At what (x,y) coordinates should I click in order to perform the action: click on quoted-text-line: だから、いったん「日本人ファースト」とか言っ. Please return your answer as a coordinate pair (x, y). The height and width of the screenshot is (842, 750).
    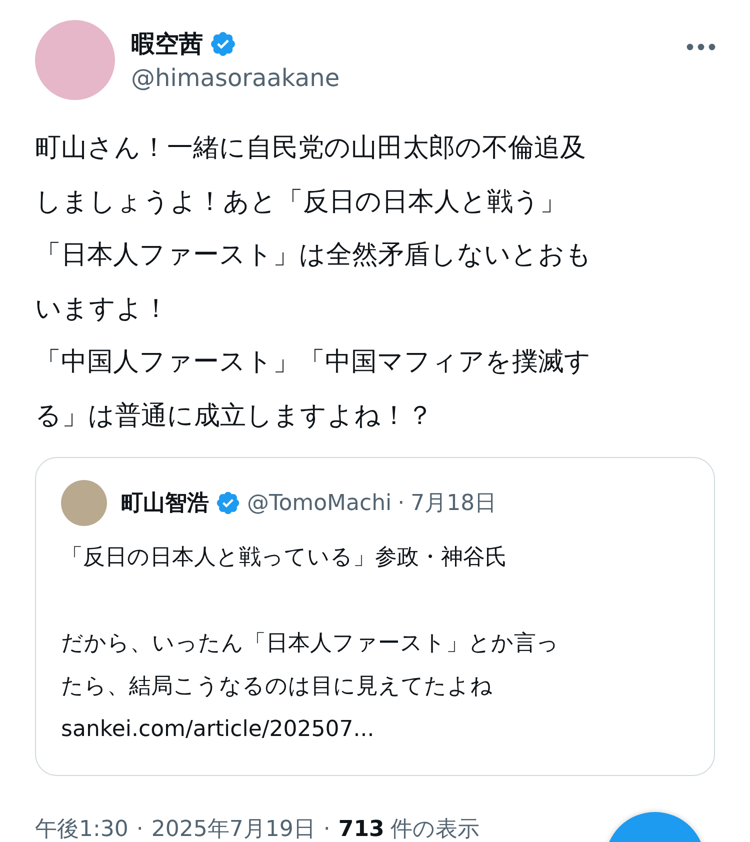
    Looking at the image, I should click on (310, 644).